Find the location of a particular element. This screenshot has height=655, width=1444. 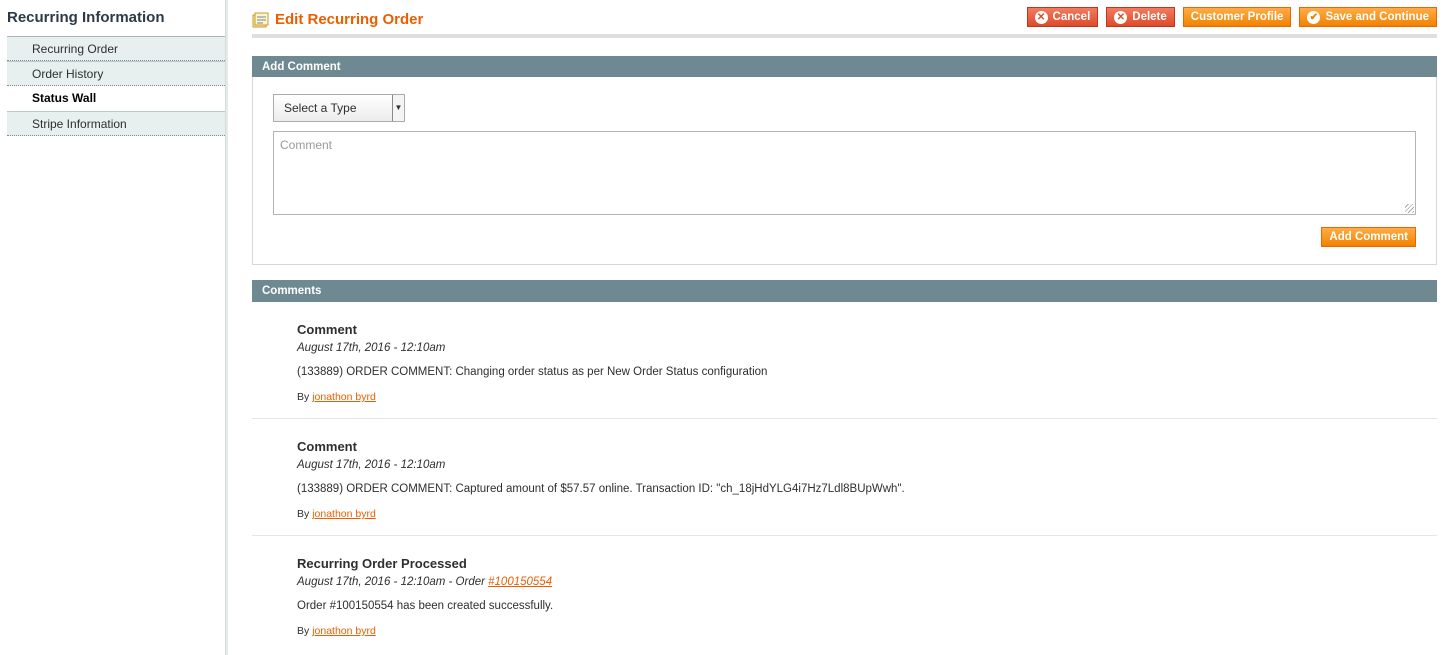

delete-button: ✕ Delete is located at coordinates (1140, 17).